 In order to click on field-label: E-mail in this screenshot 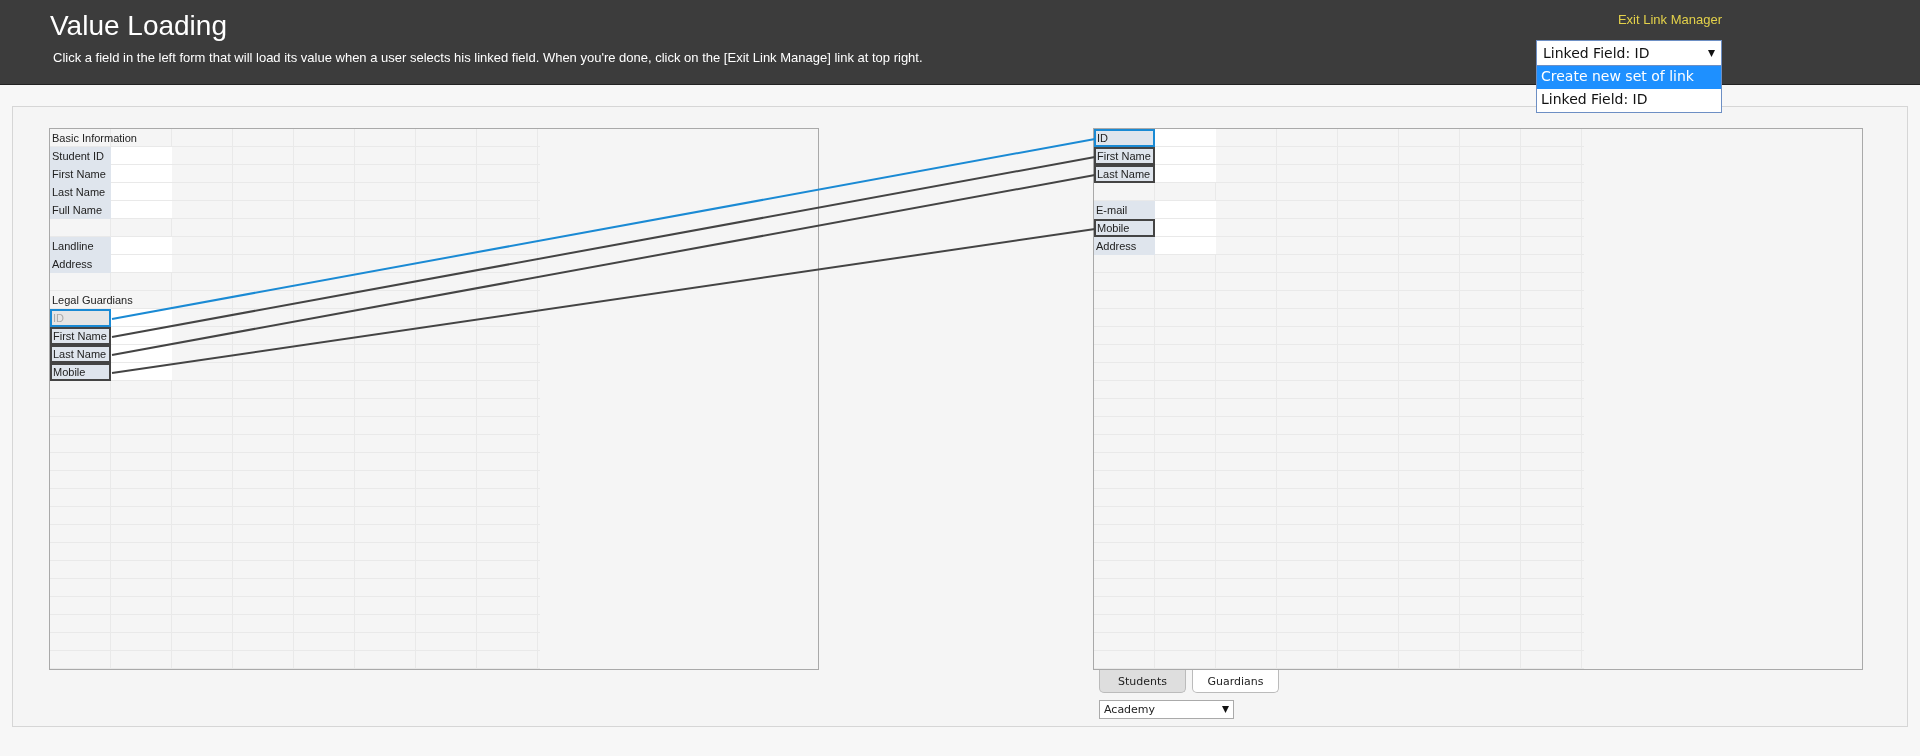, I will do `click(1124, 210)`.